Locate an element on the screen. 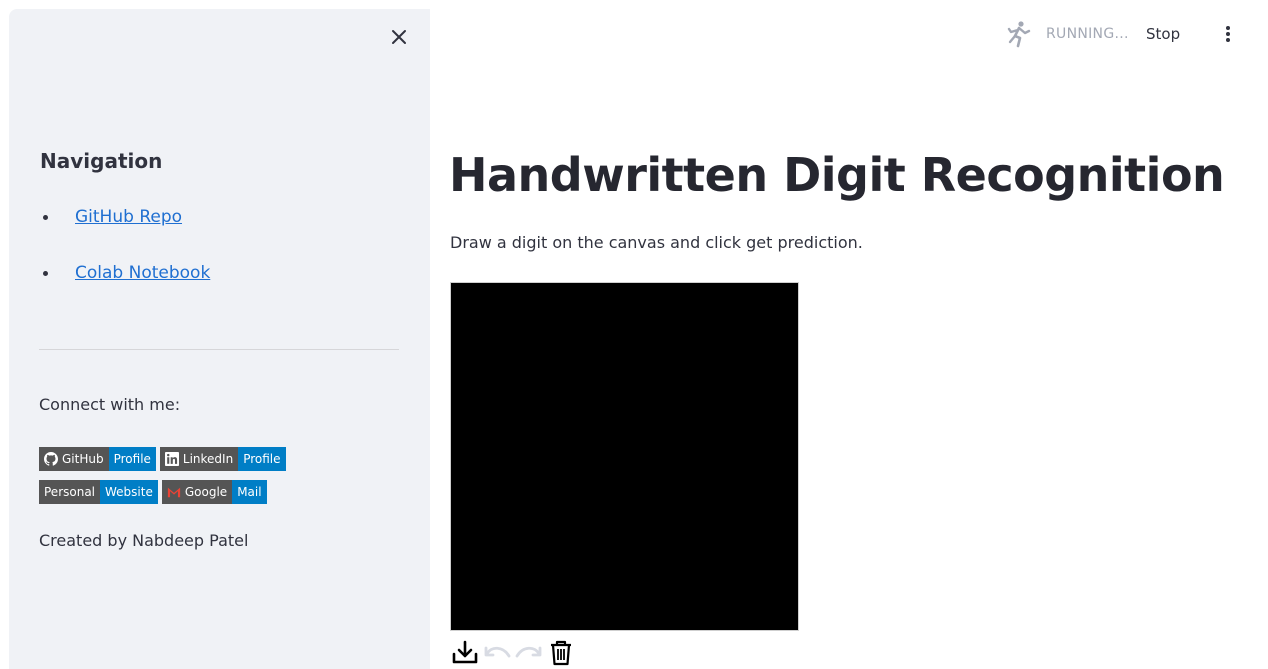  undo-icon is located at coordinates (497, 652).